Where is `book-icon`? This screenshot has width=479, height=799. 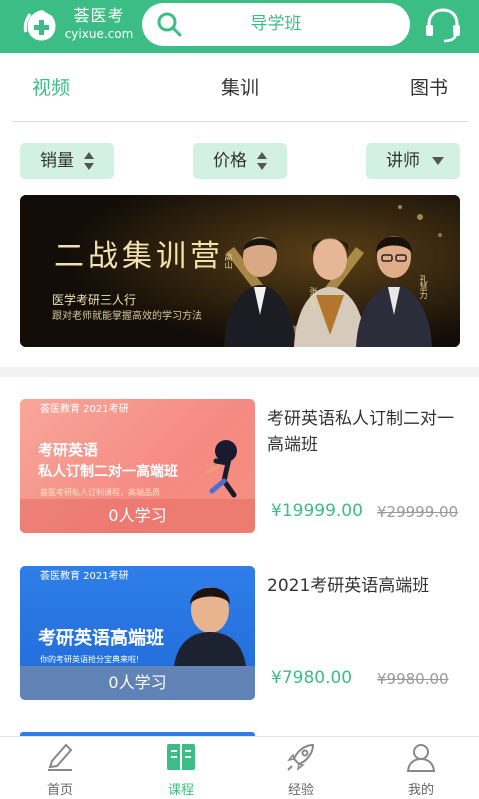
book-icon is located at coordinates (181, 757).